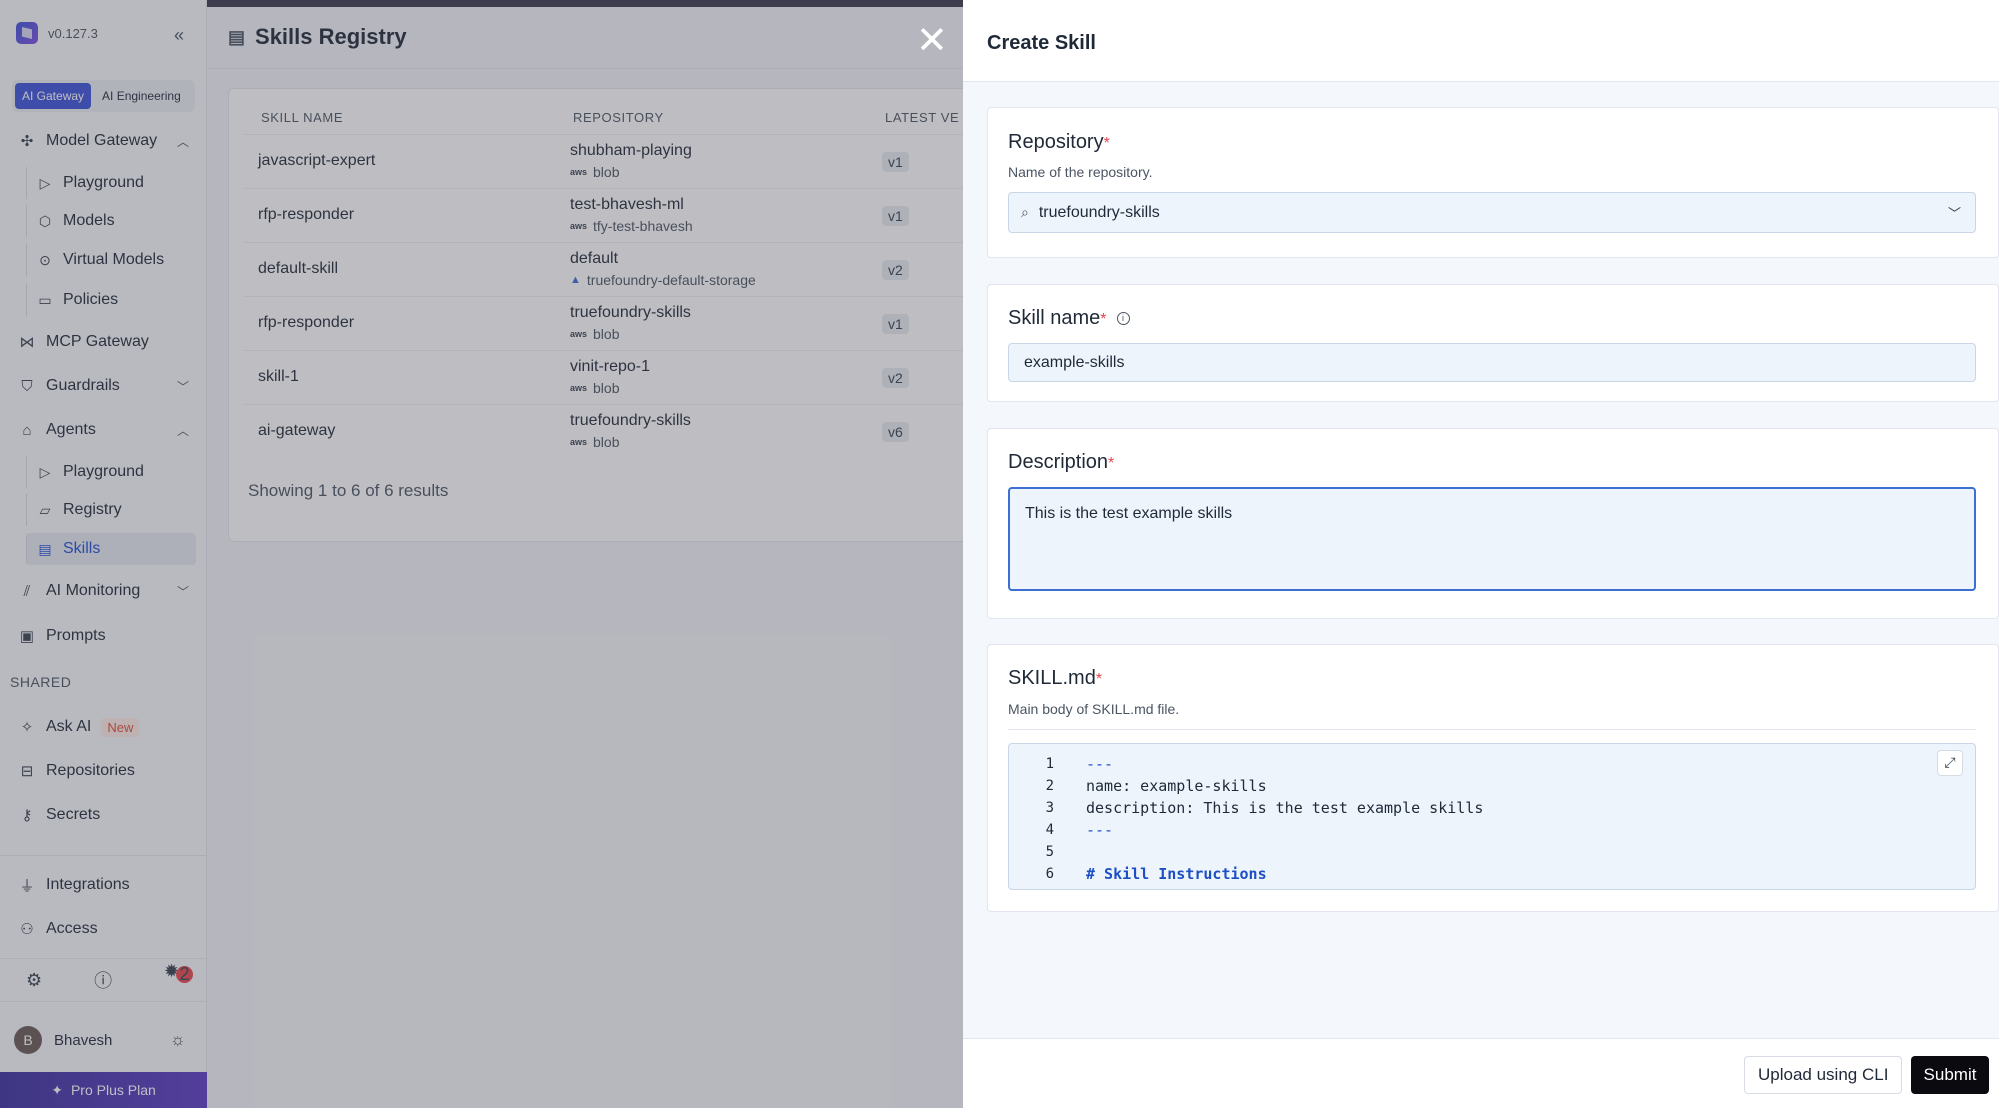  I want to click on description-label: Description*, so click(1061, 462).